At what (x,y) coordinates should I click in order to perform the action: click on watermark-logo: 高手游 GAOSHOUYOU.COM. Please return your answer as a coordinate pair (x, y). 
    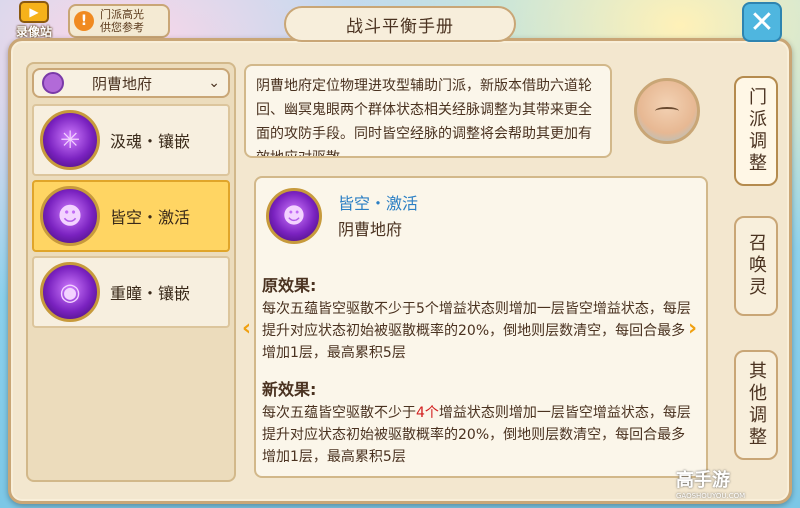
    Looking at the image, I should click on (736, 486).